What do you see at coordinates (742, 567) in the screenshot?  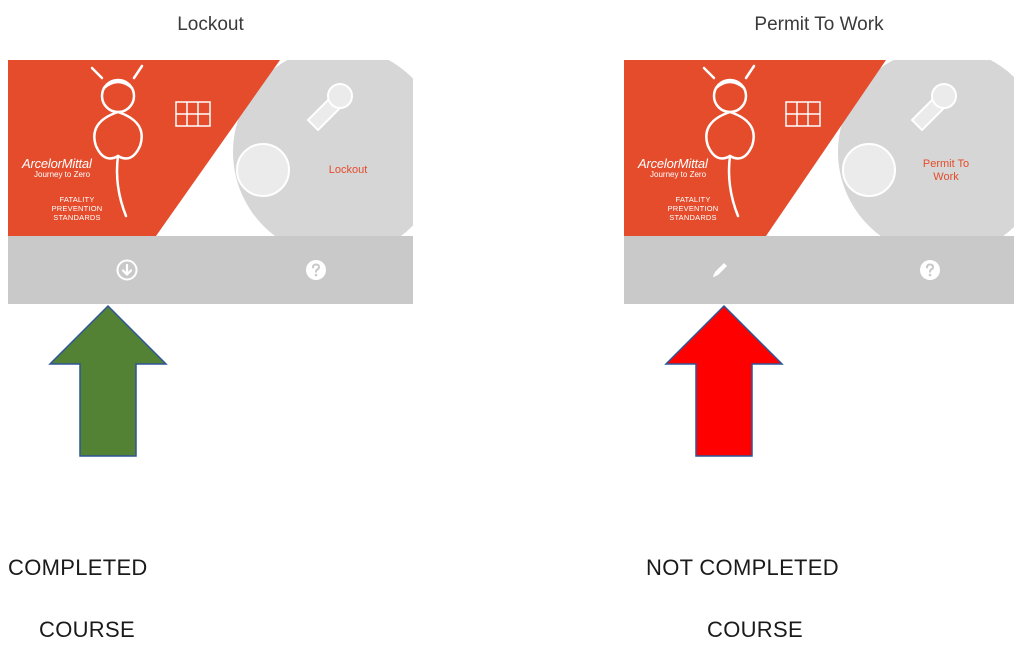 I see `status-line-primary: NOT COMPLETED` at bounding box center [742, 567].